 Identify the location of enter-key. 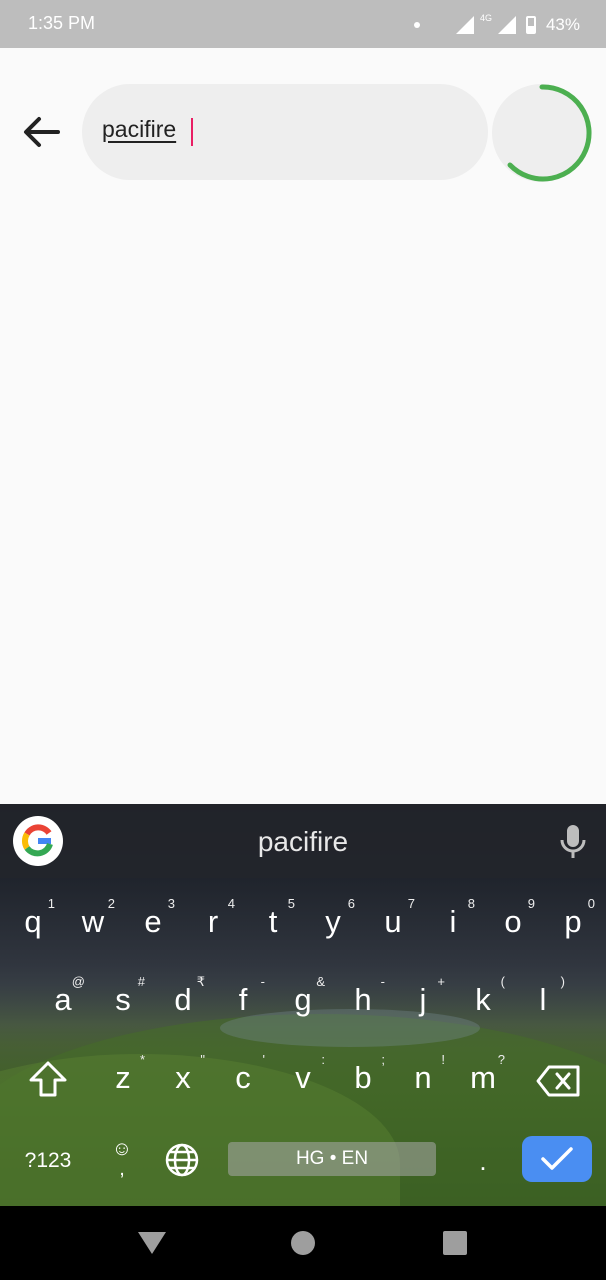
(557, 1159).